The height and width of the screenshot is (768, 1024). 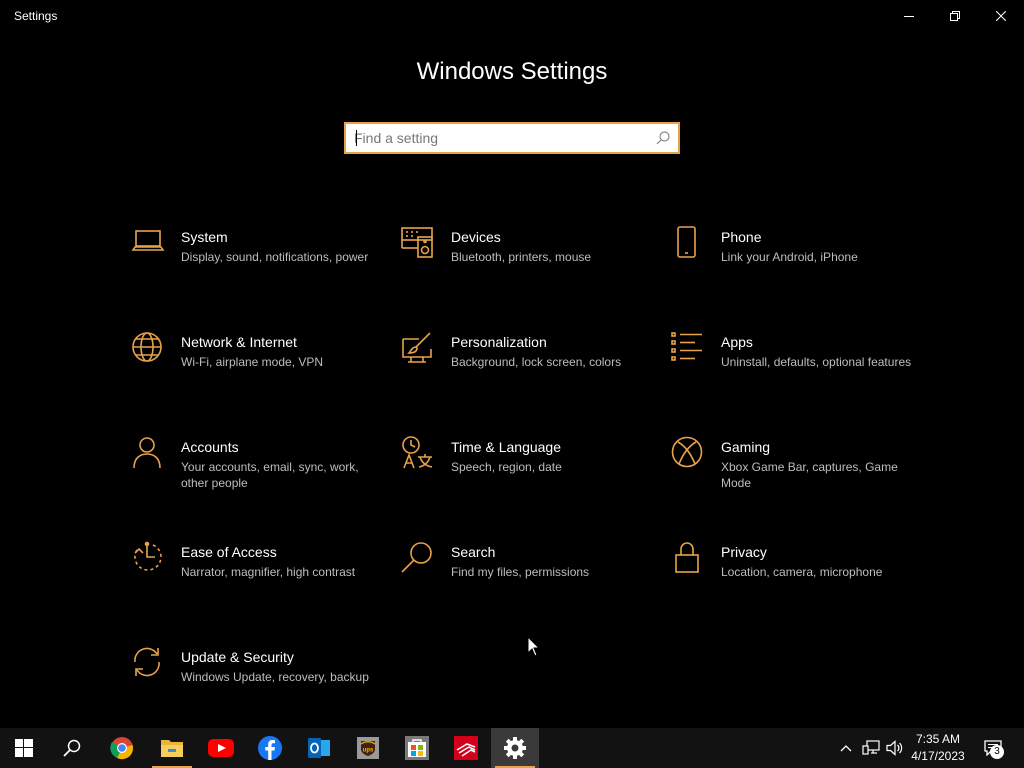 What do you see at coordinates (536, 362) in the screenshot?
I see `category-description: Background, lock screen, colors` at bounding box center [536, 362].